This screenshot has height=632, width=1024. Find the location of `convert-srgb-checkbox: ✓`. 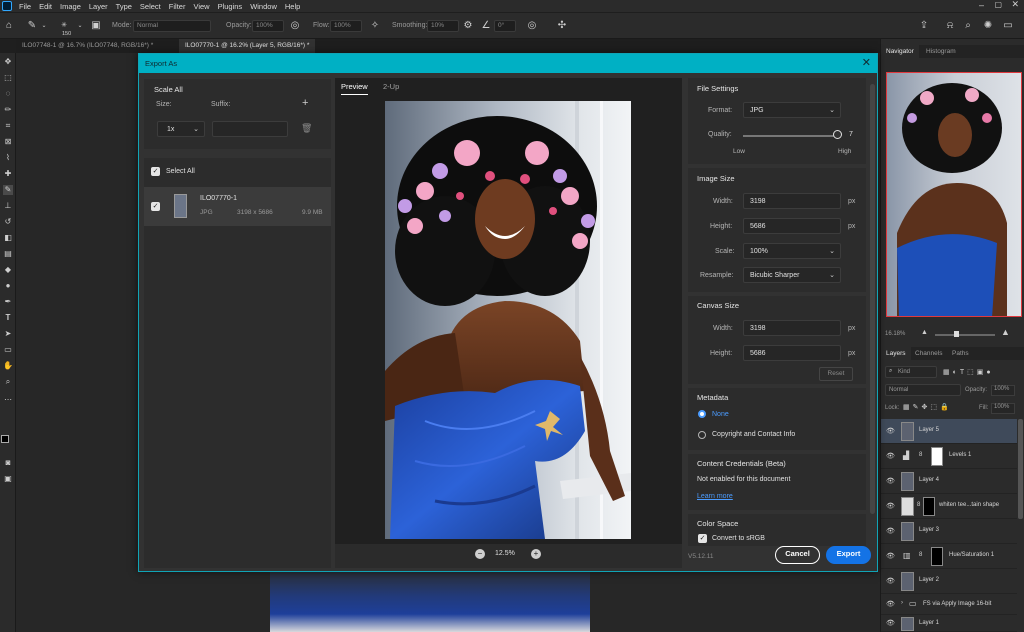

convert-srgb-checkbox: ✓ is located at coordinates (702, 538).